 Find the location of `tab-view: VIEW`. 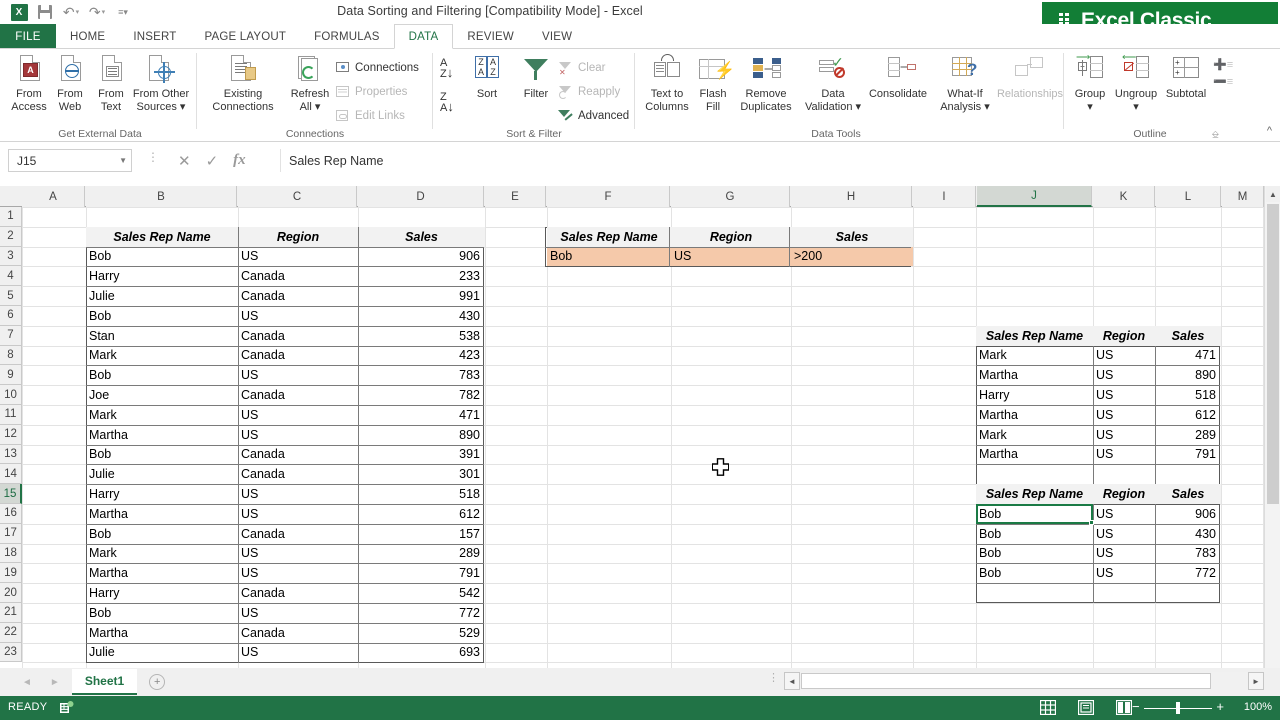

tab-view: VIEW is located at coordinates (557, 36).